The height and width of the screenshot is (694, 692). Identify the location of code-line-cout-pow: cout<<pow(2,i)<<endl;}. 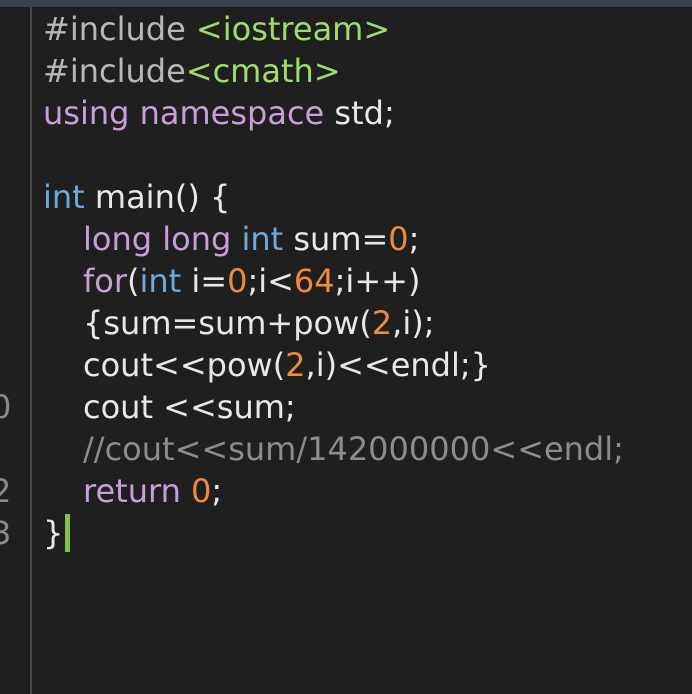
(333, 365).